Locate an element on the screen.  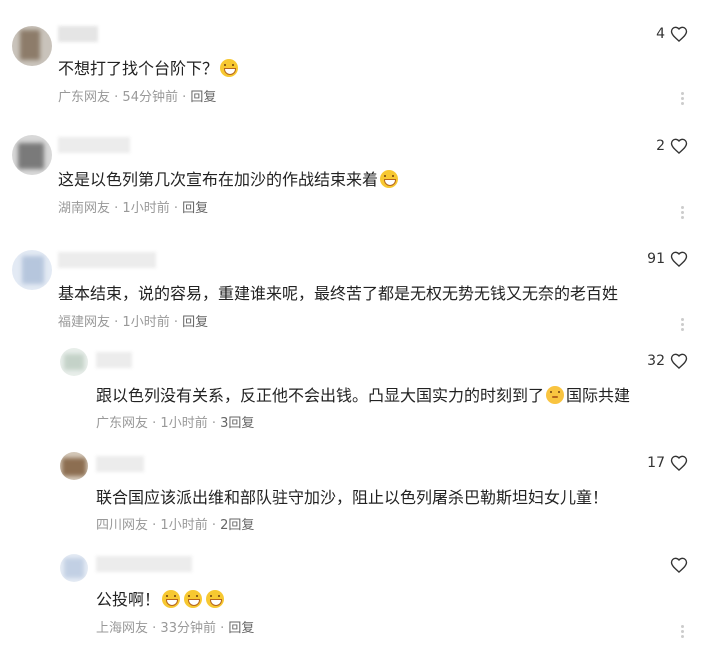
like-button: 17 is located at coordinates (668, 463).